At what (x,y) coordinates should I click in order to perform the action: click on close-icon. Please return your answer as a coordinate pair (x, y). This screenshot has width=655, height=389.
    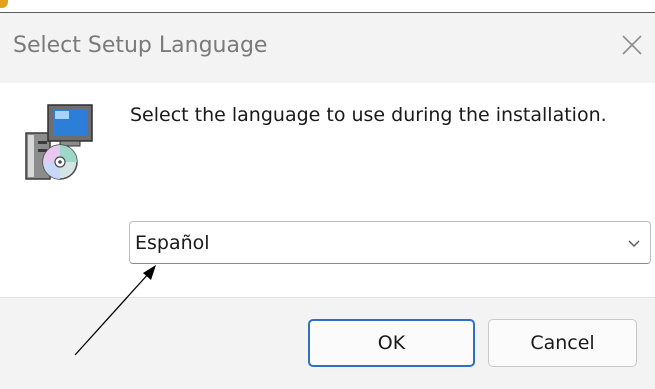
    Looking at the image, I should click on (632, 45).